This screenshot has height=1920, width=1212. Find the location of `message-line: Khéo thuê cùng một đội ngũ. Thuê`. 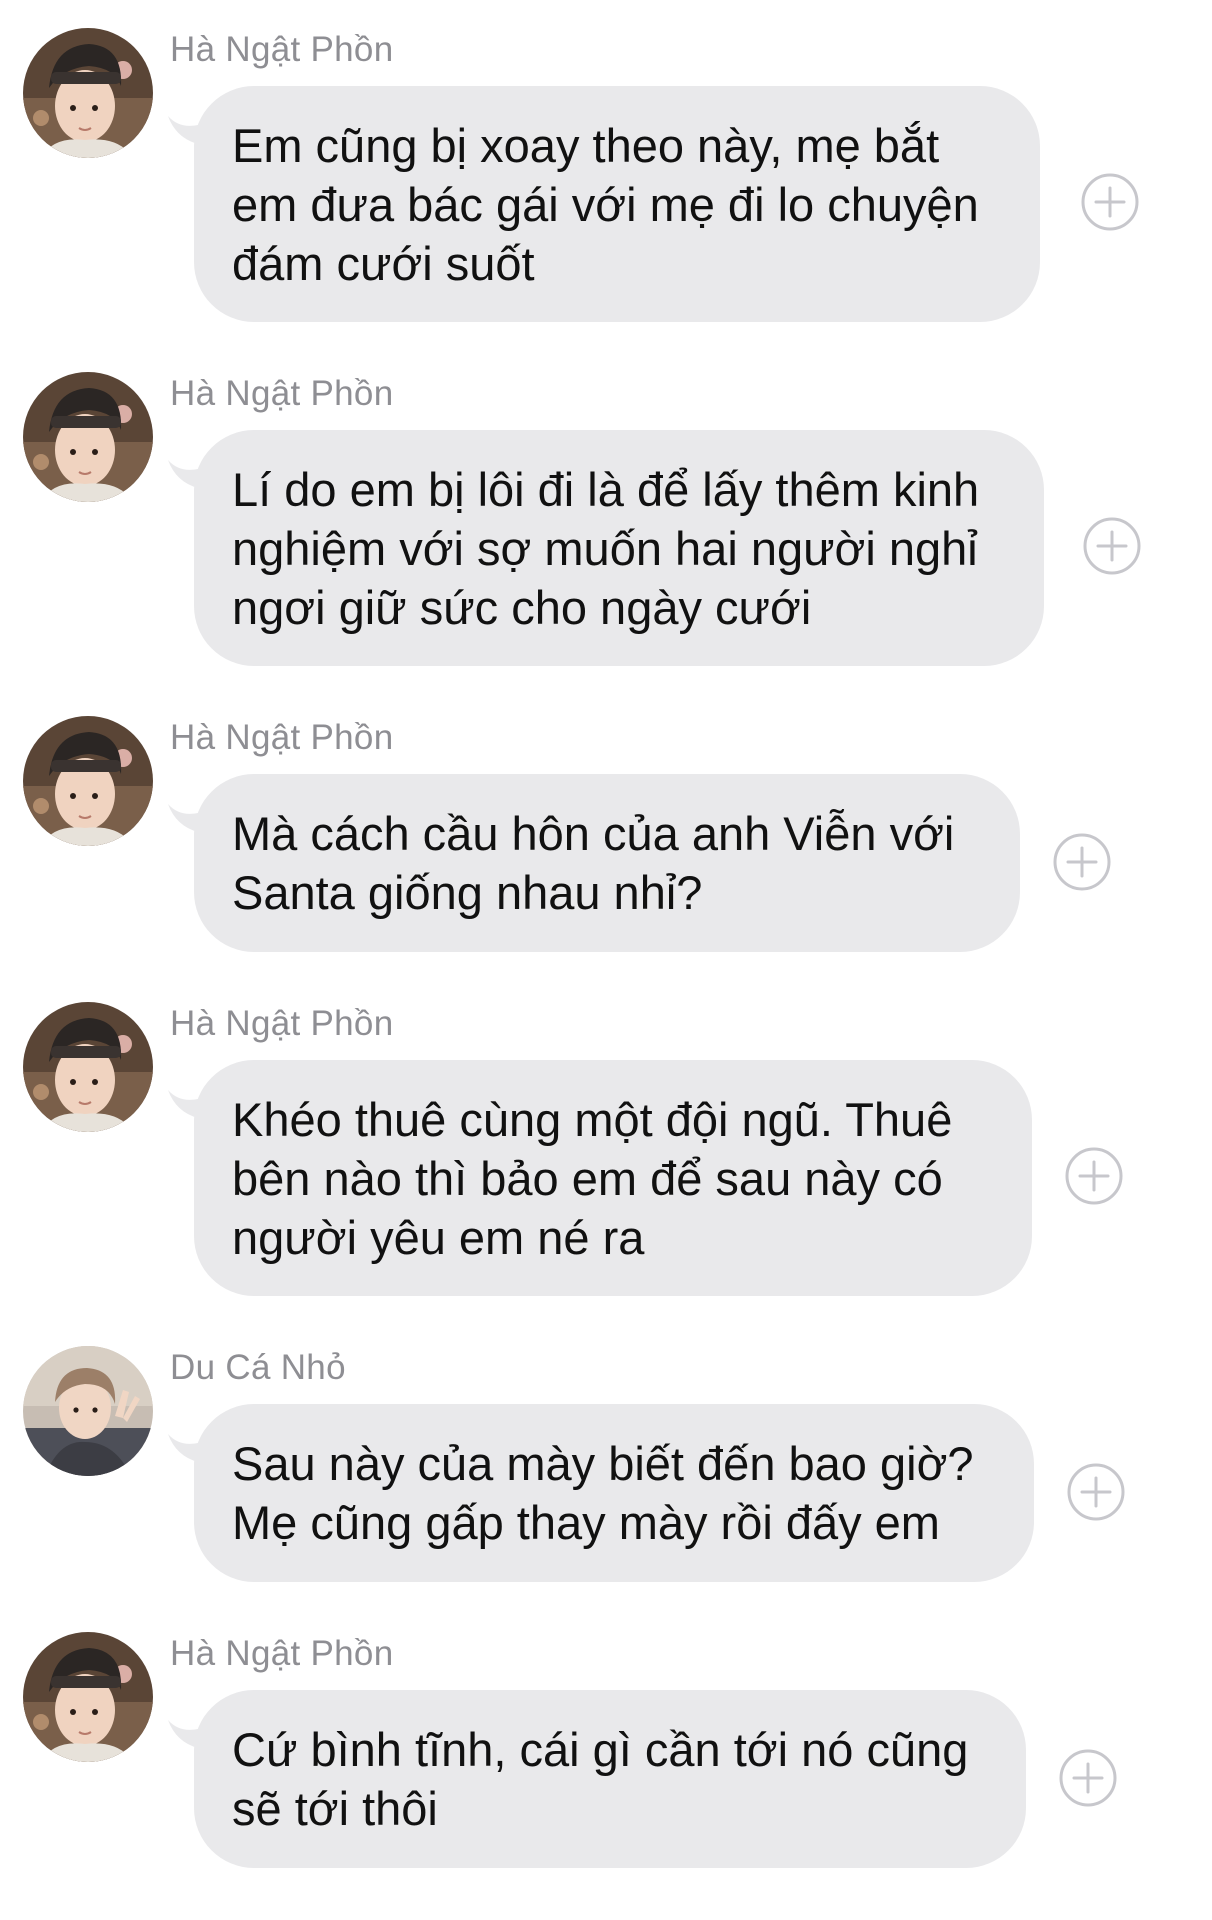

message-line: Khéo thuê cùng một đội ngũ. Thuê is located at coordinates (592, 1119).